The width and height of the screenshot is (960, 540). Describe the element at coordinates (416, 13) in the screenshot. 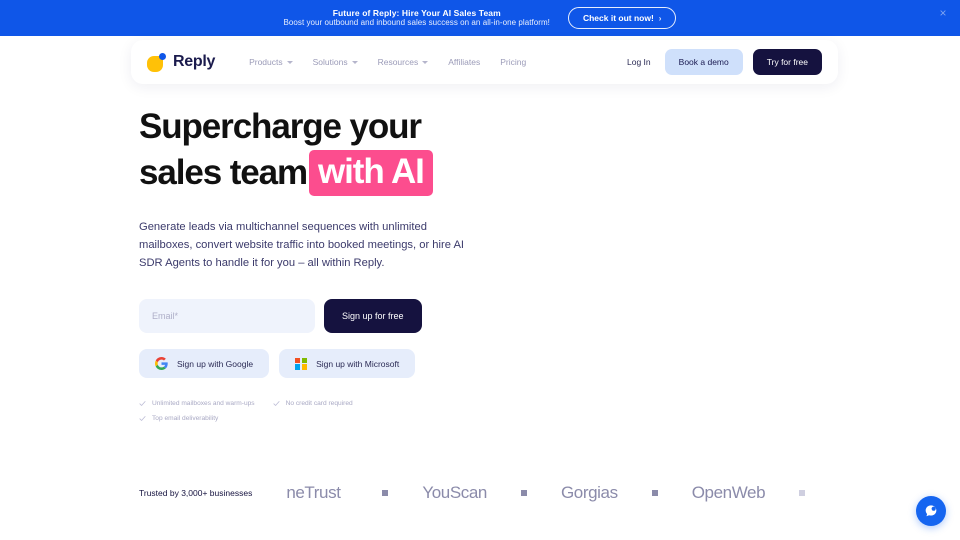

I see `promo-title: Future of Reply: Hire Your AI Sales Team` at that location.